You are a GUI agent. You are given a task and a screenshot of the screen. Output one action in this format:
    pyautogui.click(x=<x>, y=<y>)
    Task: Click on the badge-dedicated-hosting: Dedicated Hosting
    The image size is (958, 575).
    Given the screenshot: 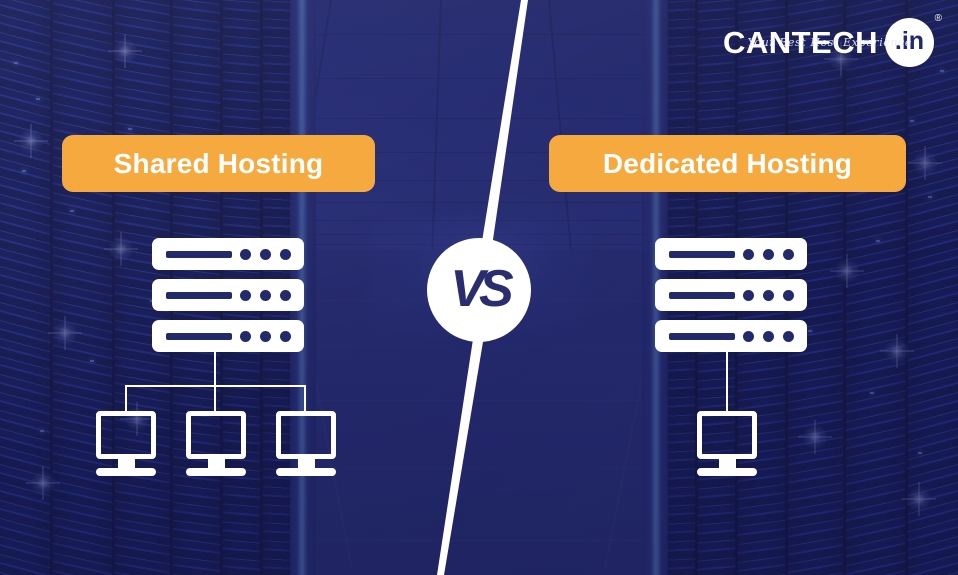 What is the action you would take?
    pyautogui.click(x=727, y=163)
    